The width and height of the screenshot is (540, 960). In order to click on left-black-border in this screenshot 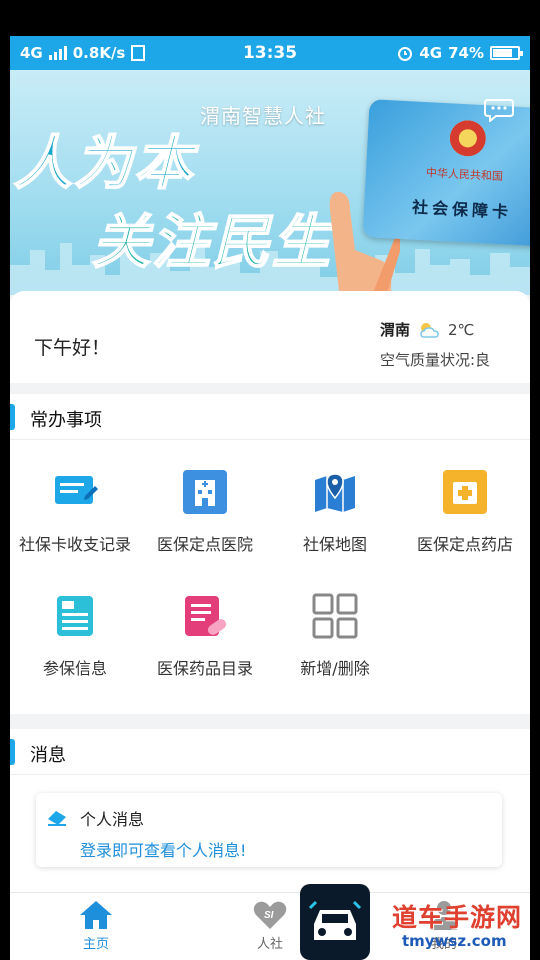, I will do `click(5, 498)`.